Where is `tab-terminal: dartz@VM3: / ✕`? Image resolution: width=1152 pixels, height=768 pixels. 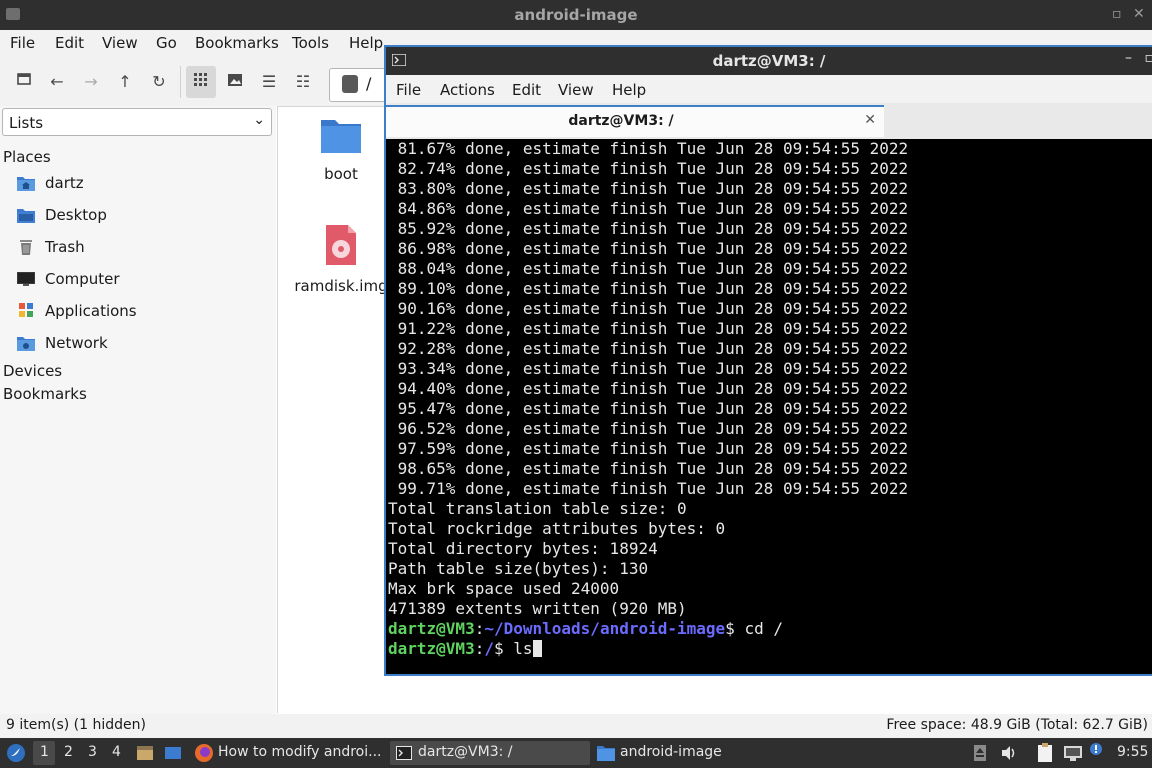 tab-terminal: dartz@VM3: / ✕ is located at coordinates (635, 121).